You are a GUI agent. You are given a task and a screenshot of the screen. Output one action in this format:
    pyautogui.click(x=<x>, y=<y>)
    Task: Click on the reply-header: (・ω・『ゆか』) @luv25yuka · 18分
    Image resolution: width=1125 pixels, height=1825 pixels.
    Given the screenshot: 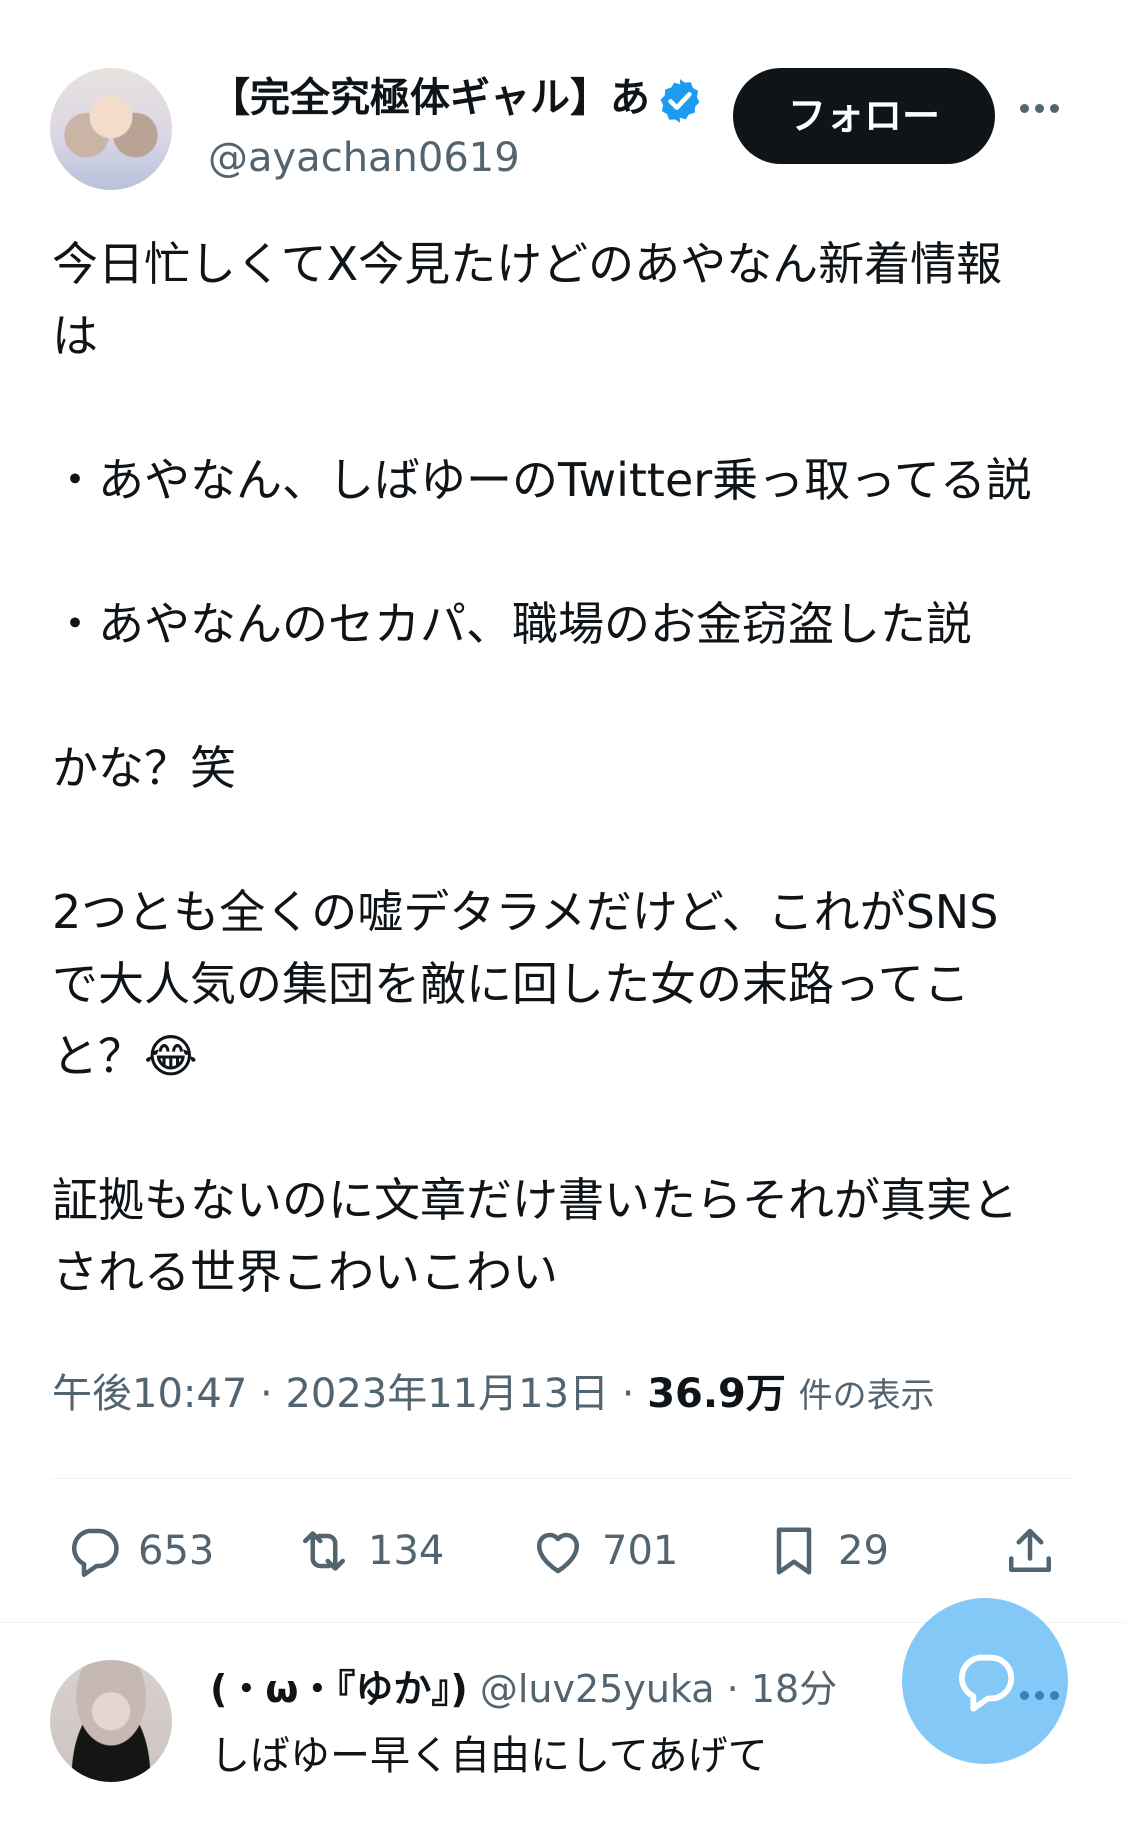 What is the action you would take?
    pyautogui.click(x=524, y=1689)
    